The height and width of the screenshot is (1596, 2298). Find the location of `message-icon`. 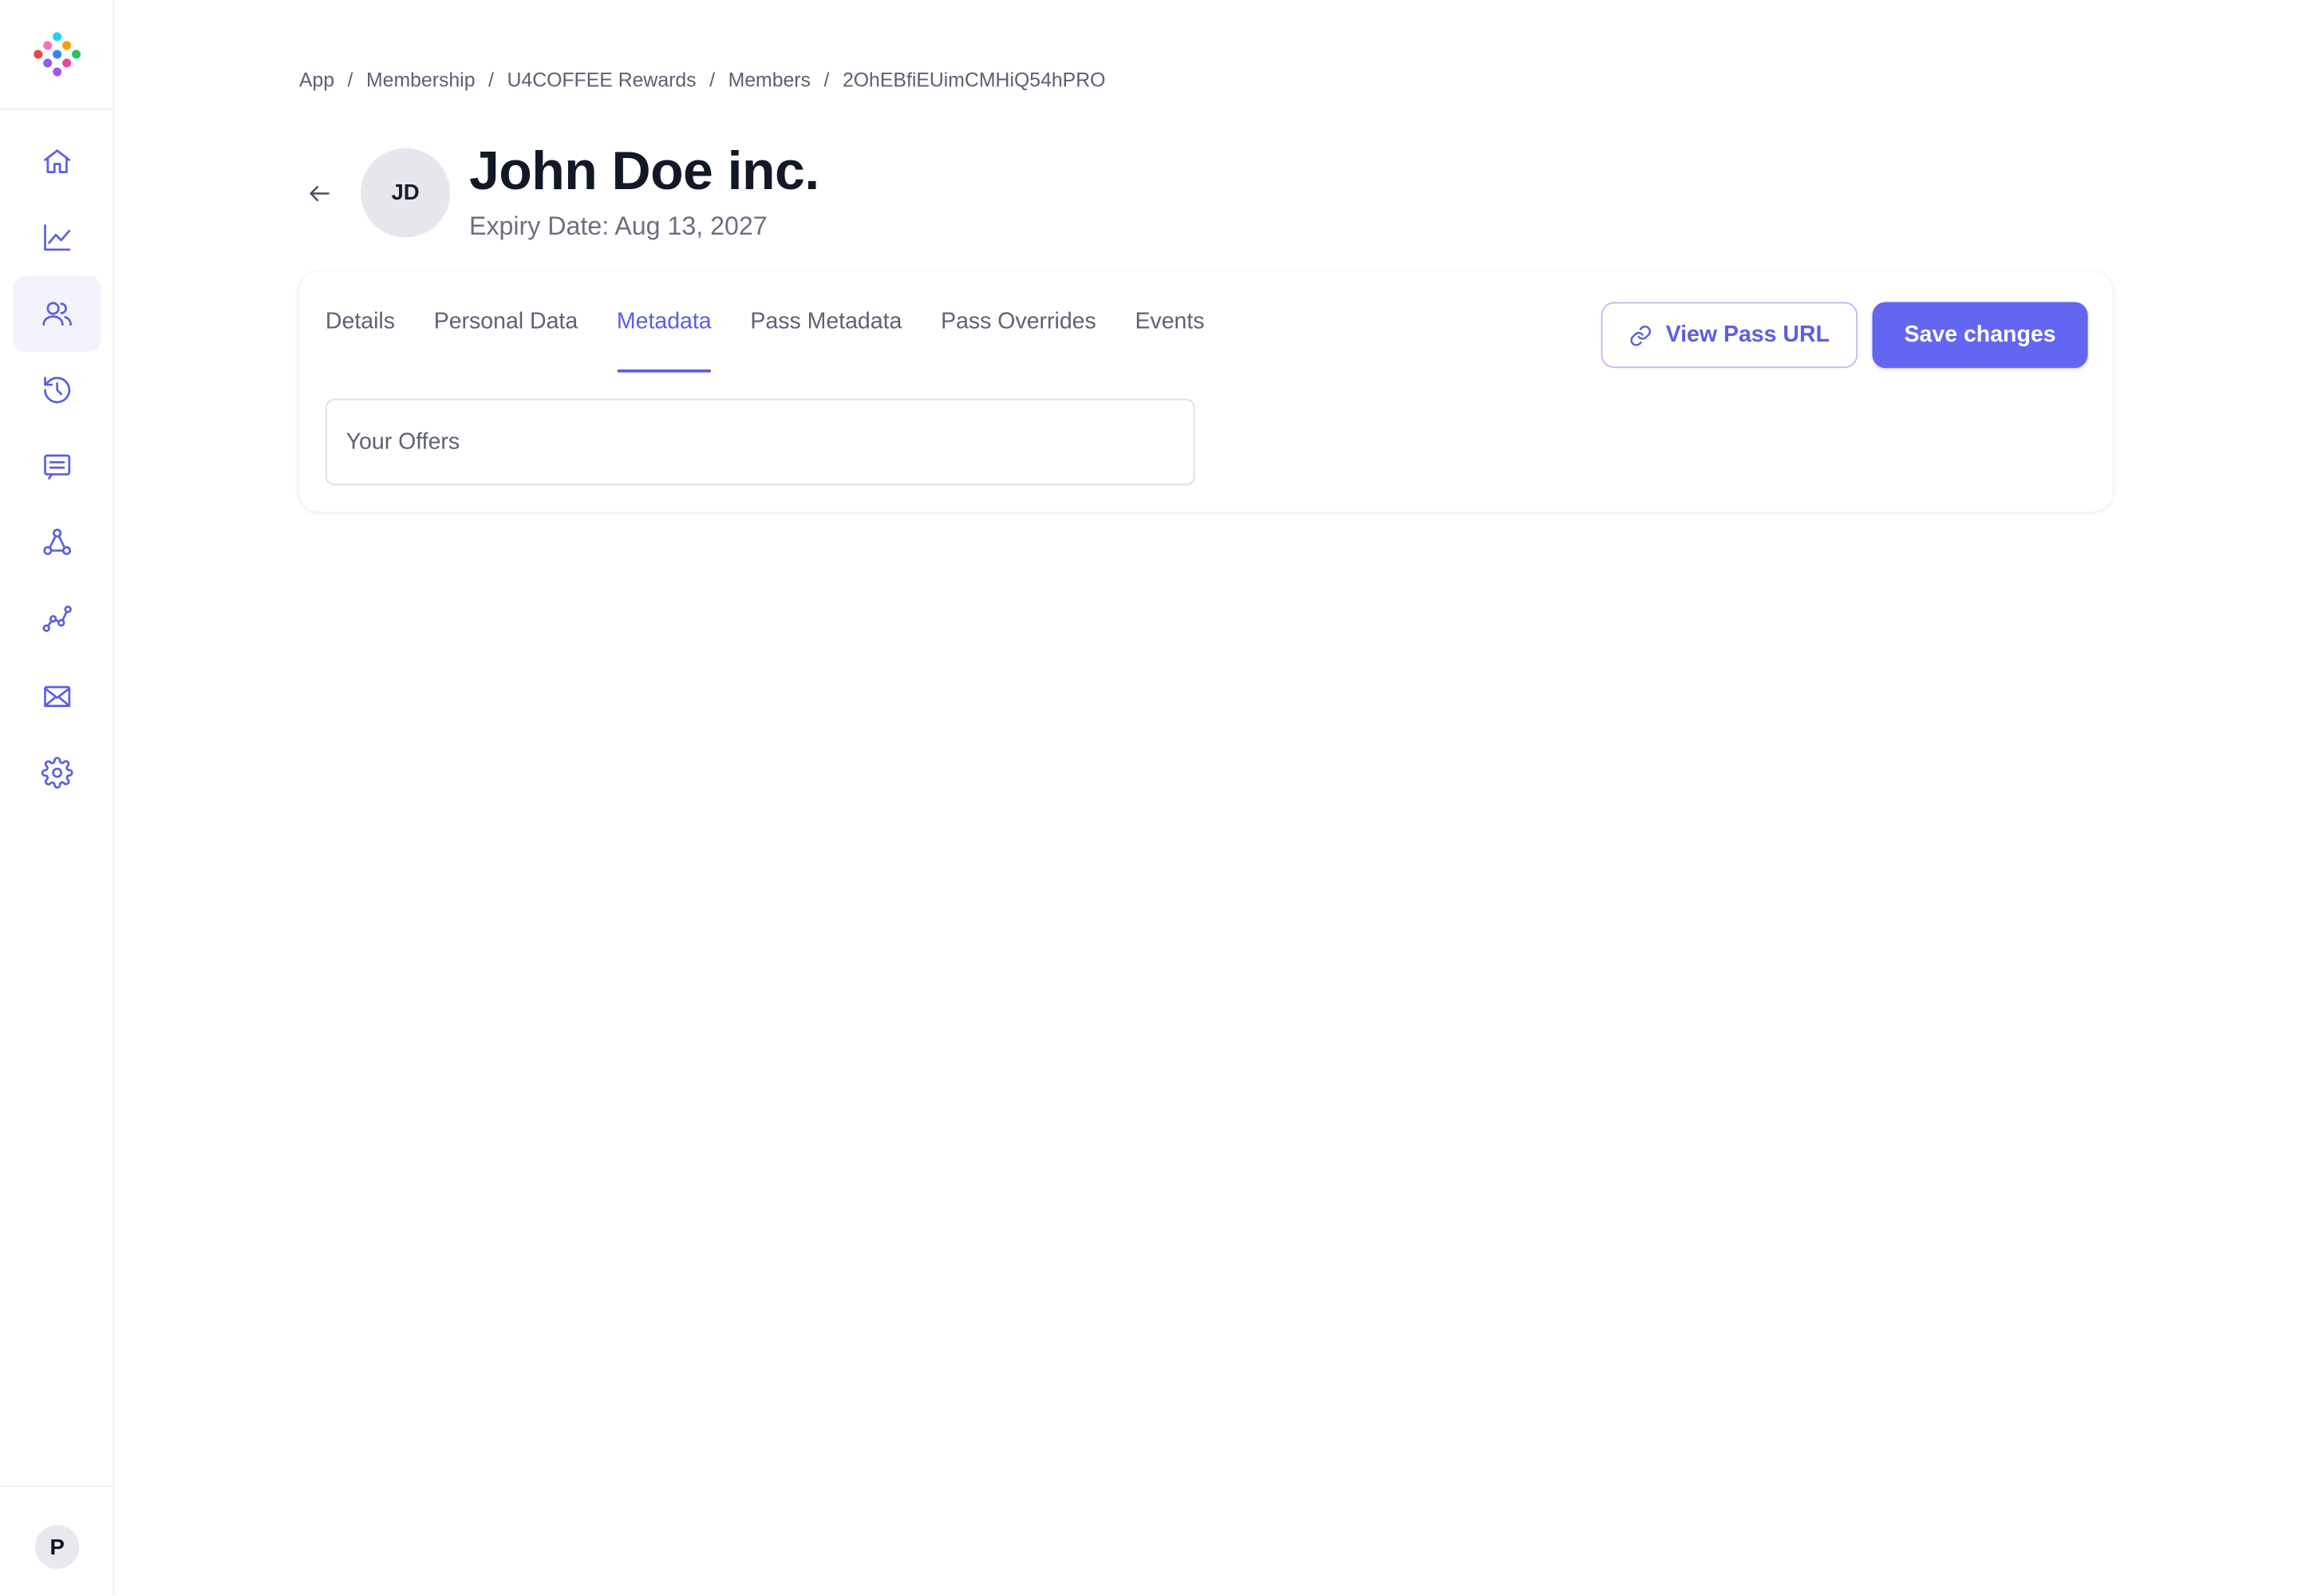

message-icon is located at coordinates (58, 467).